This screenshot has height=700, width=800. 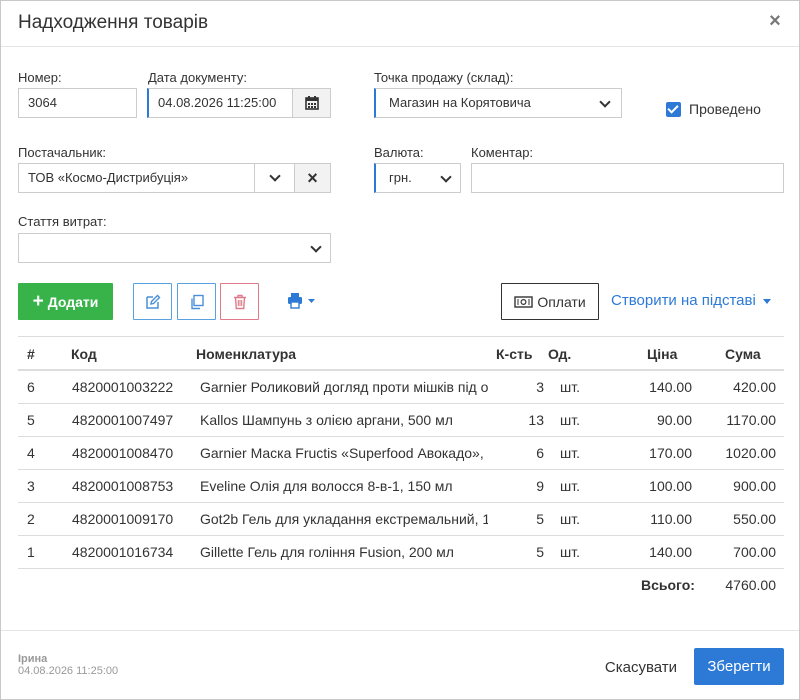 I want to click on supplier-field: ТОВ «Космо-Дистрибуція», so click(x=136, y=178).